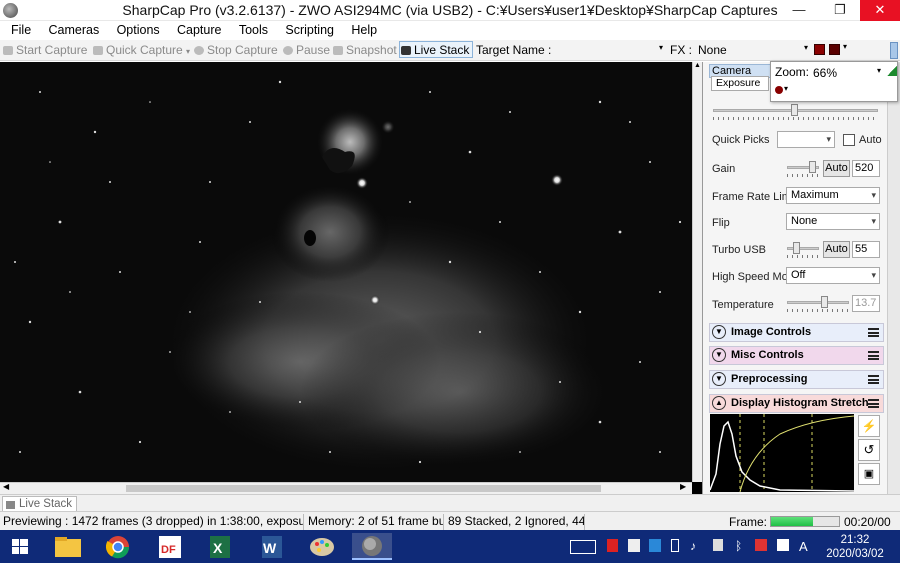 Image resolution: width=900 pixels, height=563 pixels. Describe the element at coordinates (675, 545) in the screenshot. I see `battery-icon` at that location.